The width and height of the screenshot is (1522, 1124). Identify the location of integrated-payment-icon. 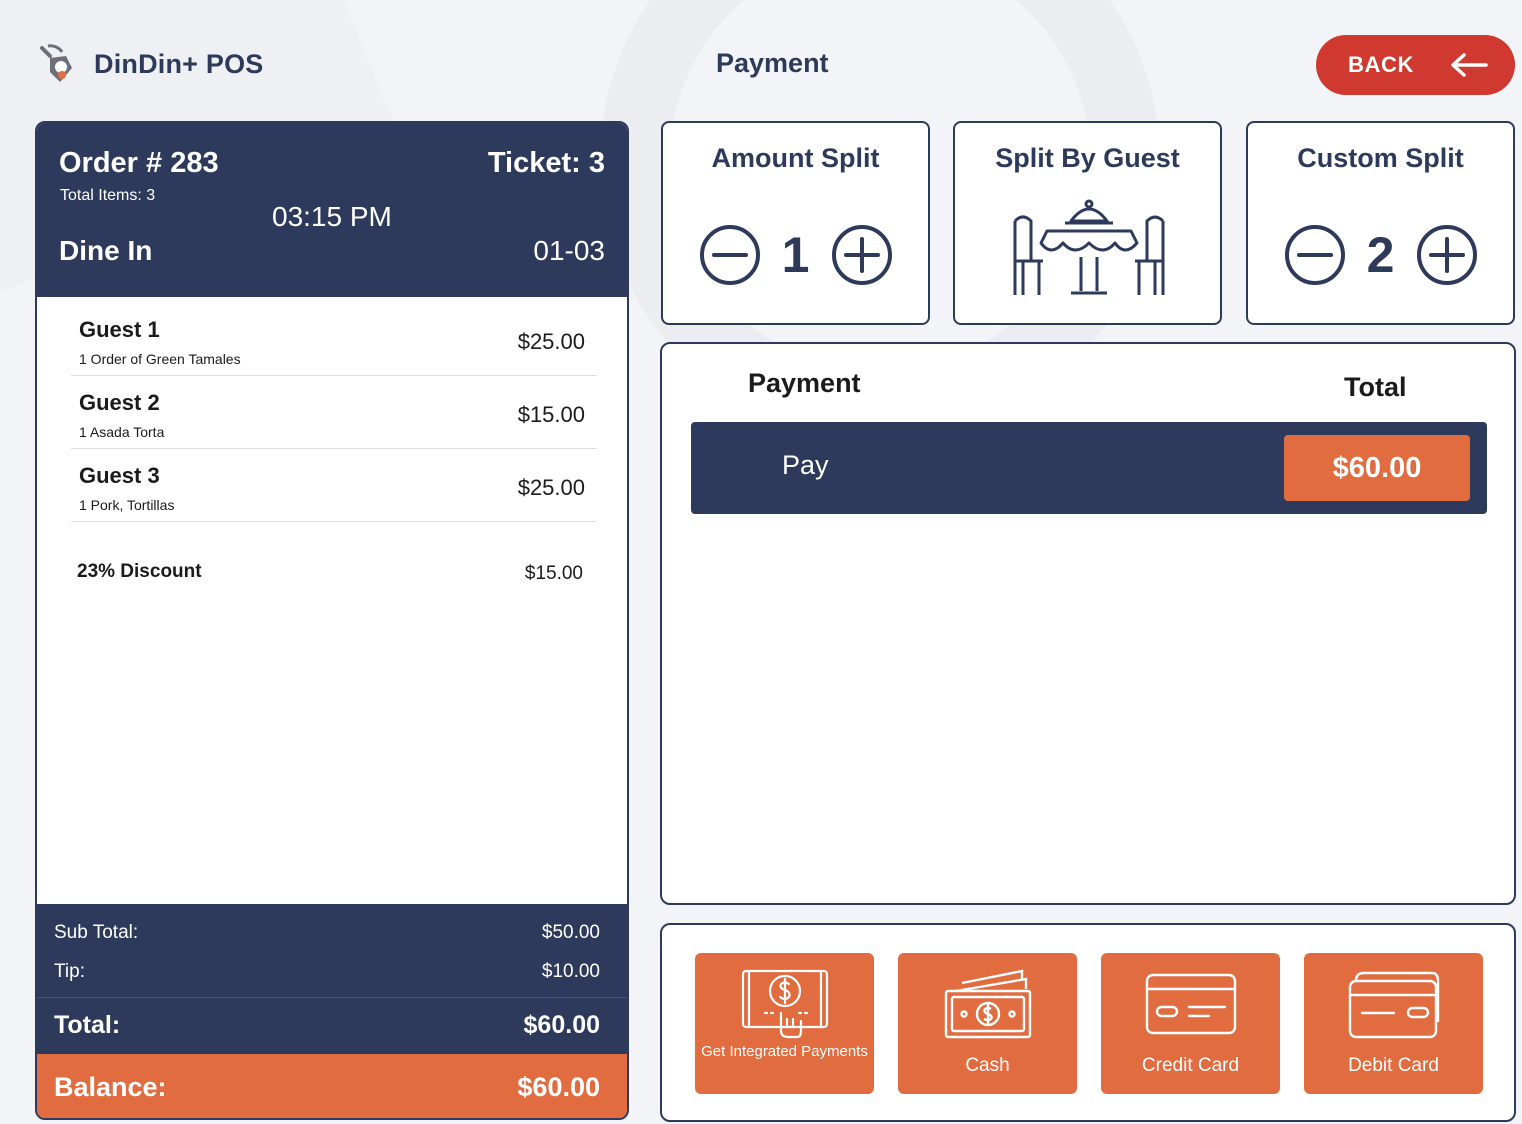
(785, 1004).